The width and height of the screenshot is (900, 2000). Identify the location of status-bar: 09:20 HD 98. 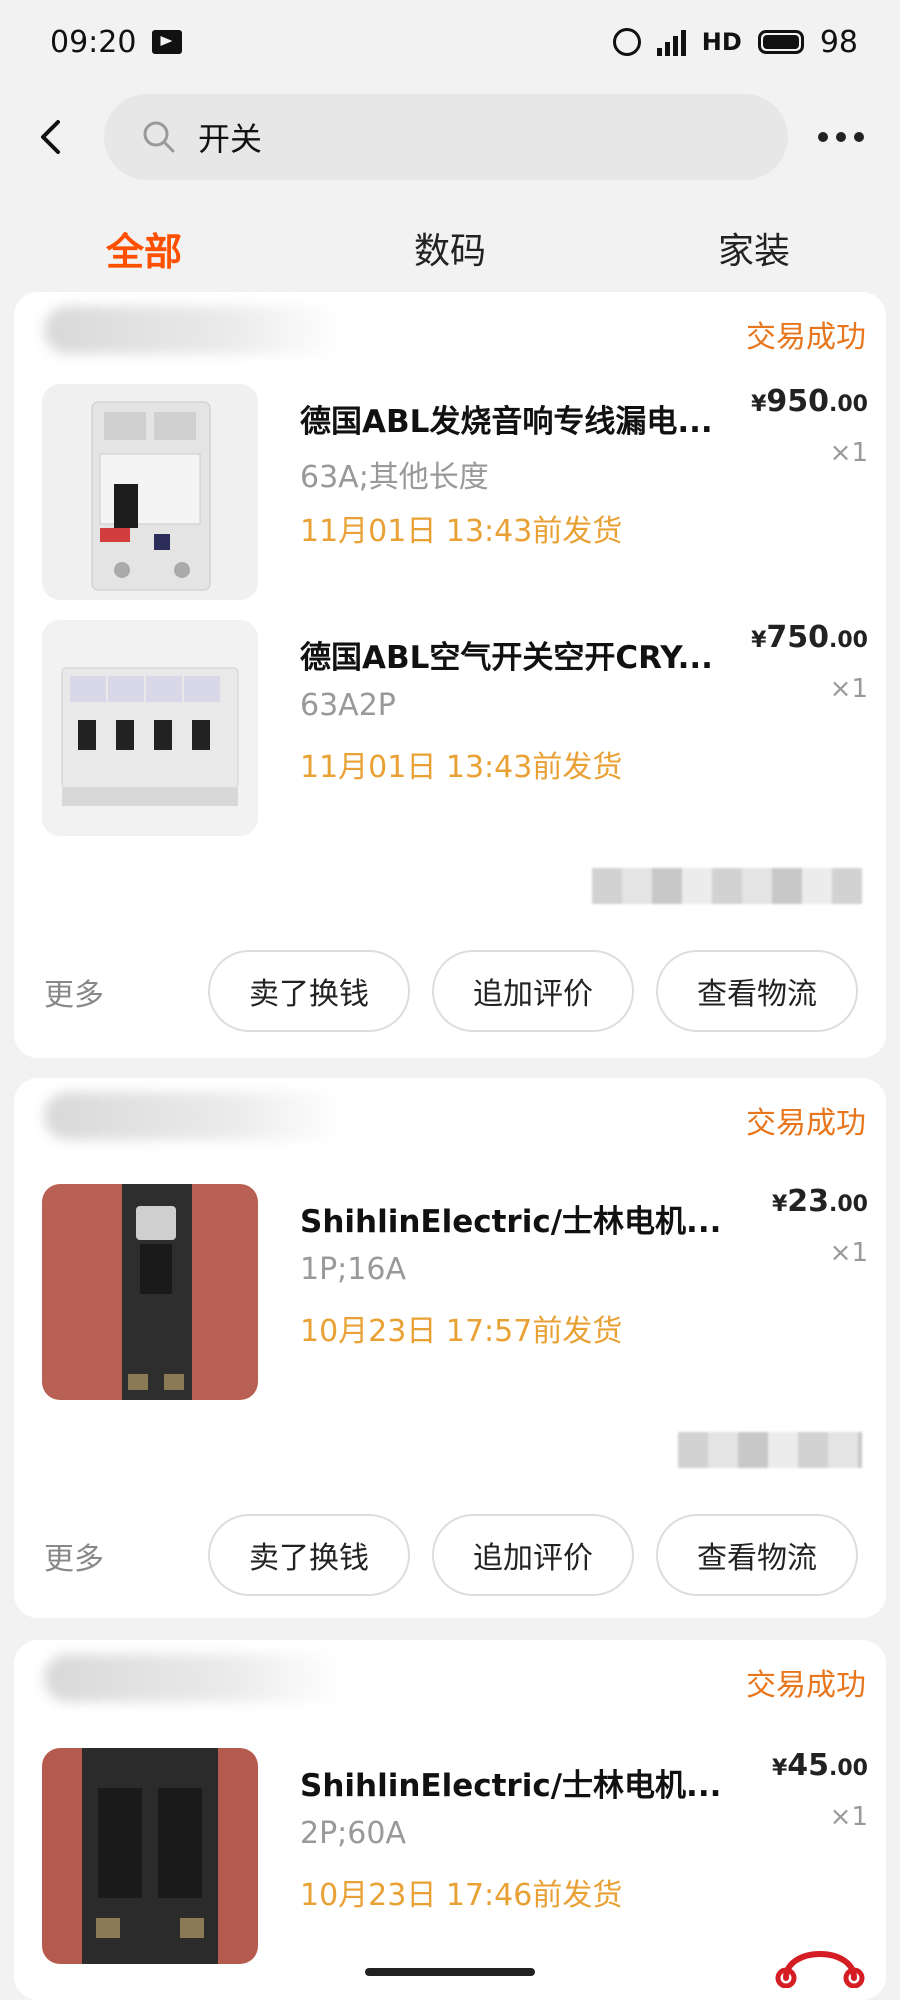
(450, 42).